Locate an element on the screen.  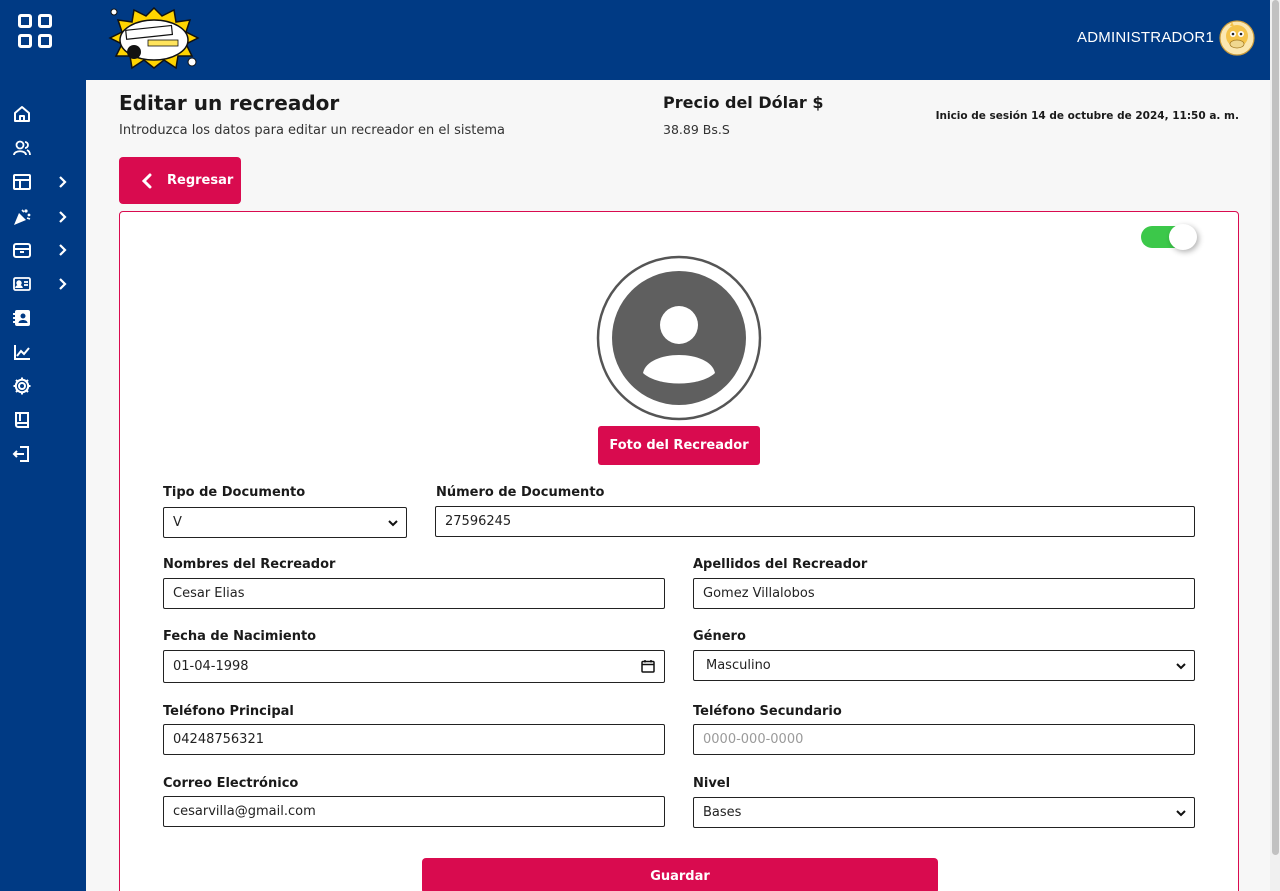
top-bar: ADMINISTRADOR1 is located at coordinates (678, 40).